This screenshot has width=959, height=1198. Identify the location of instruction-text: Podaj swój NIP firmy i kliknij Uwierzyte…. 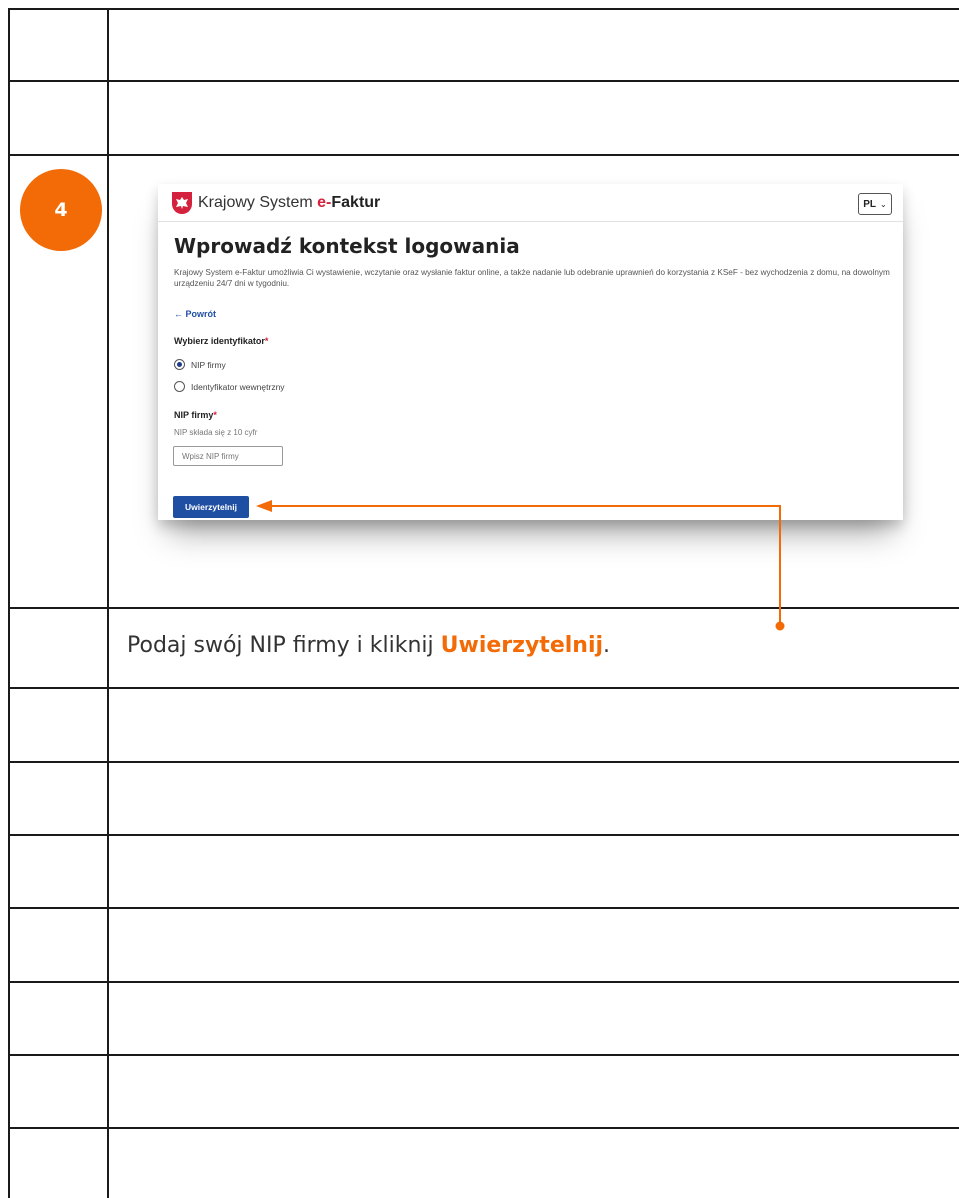
(368, 645).